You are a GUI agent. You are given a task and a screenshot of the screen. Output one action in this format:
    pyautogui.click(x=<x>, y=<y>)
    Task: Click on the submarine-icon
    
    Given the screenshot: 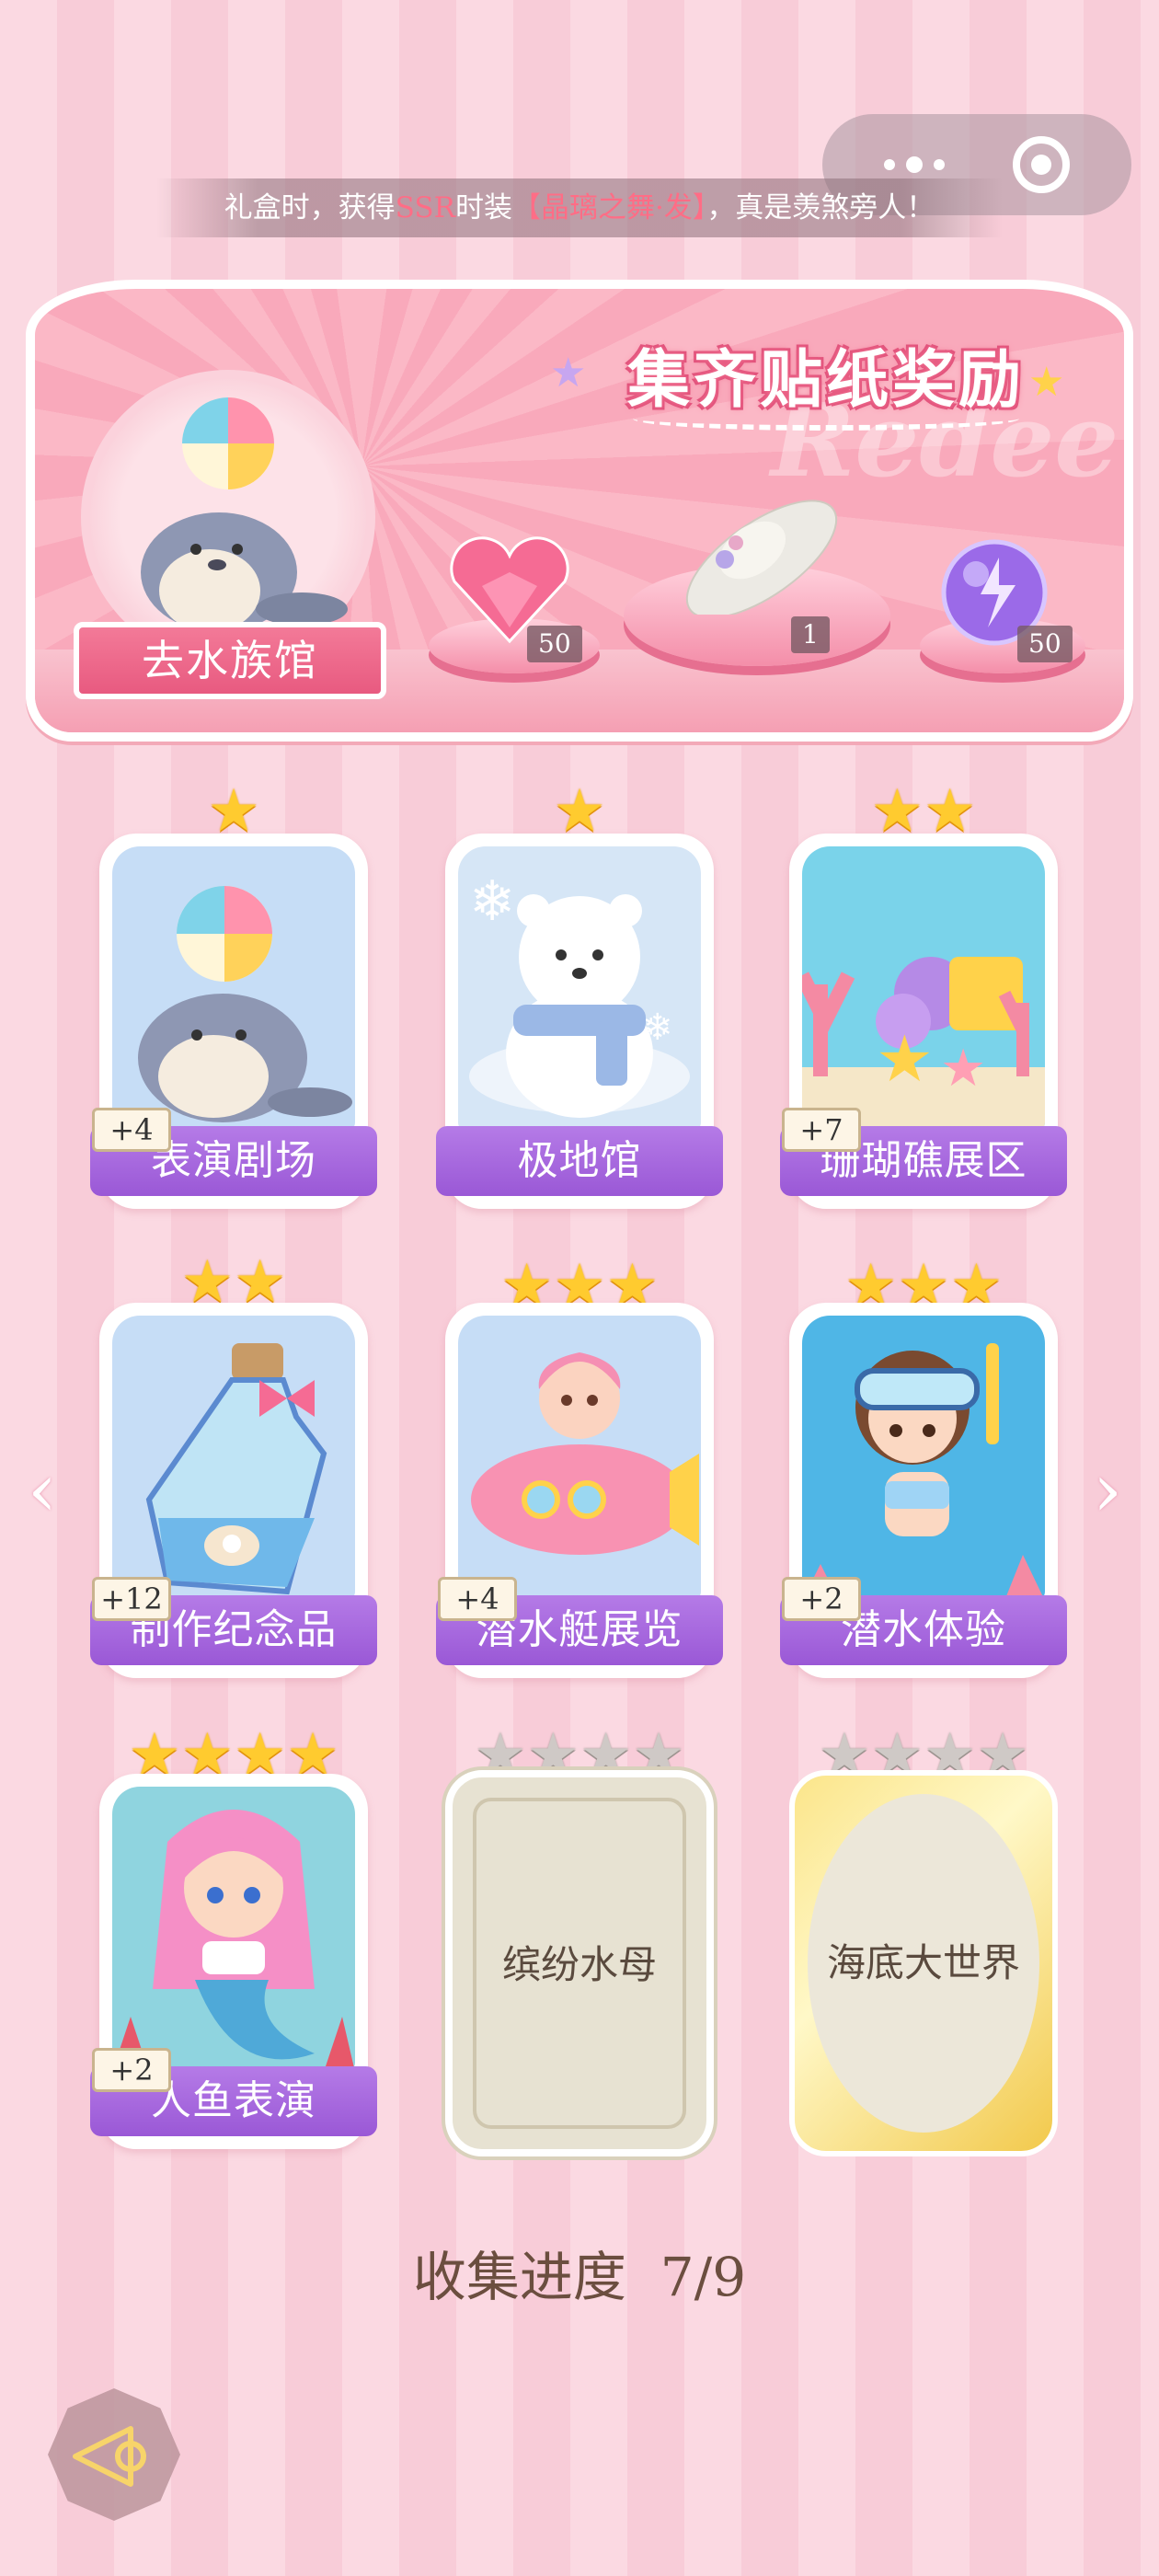 What is the action you would take?
    pyautogui.click(x=585, y=1453)
    